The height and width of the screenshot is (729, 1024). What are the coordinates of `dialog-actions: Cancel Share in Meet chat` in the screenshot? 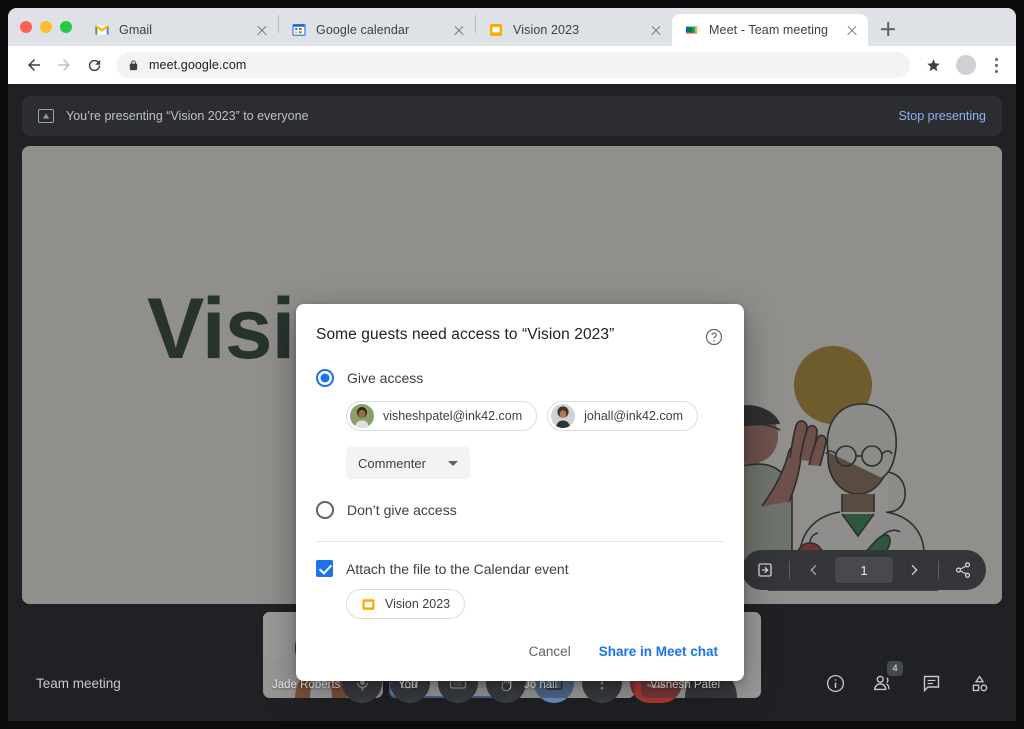 It's located at (520, 650).